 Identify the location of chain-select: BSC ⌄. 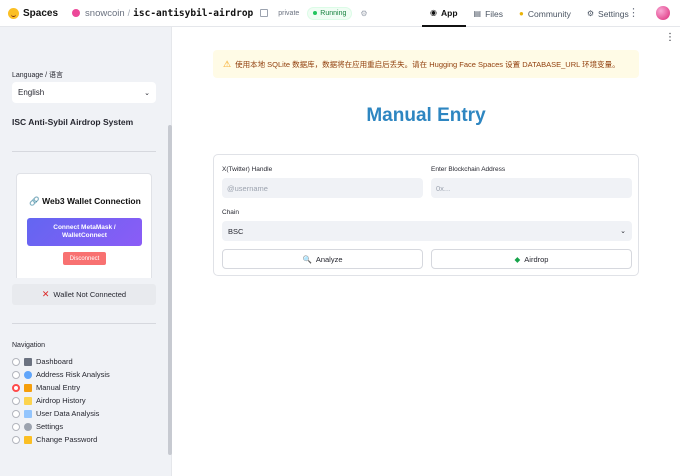
(427, 231).